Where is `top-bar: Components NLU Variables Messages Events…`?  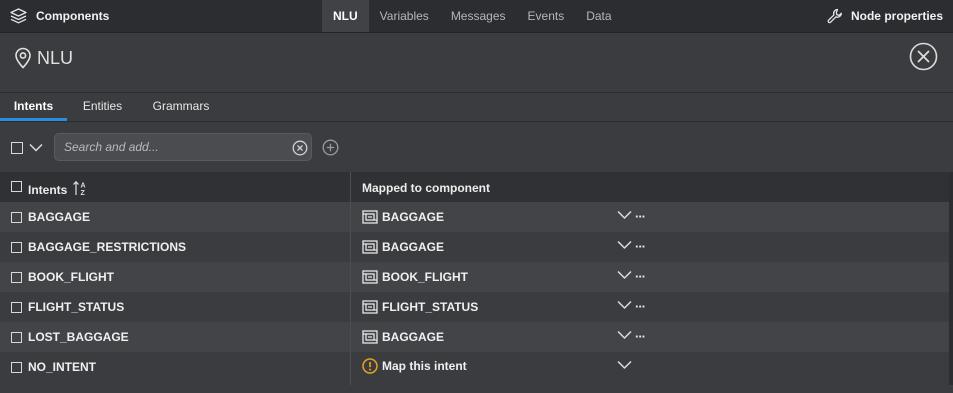 top-bar: Components NLU Variables Messages Events… is located at coordinates (476, 16).